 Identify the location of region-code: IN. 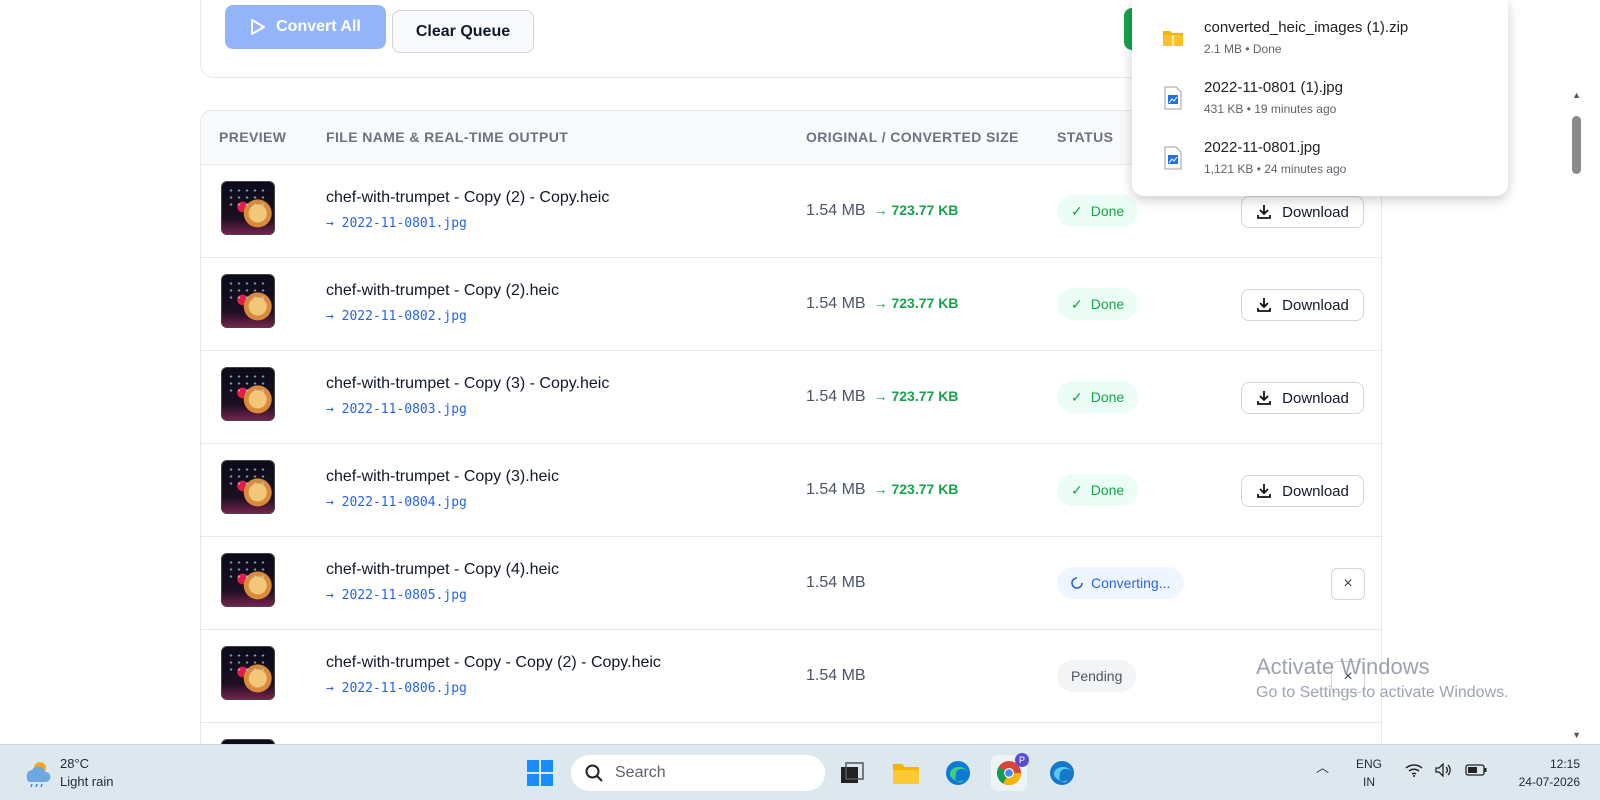
(1369, 782).